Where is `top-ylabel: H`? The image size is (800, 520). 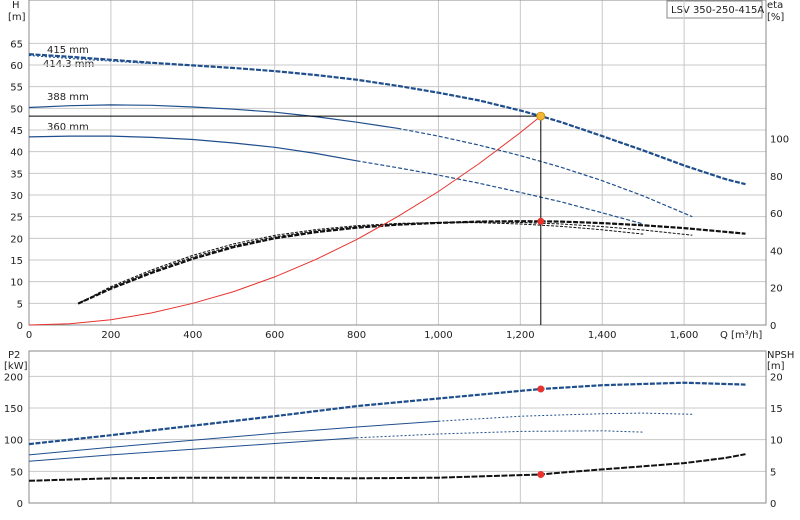 top-ylabel: H is located at coordinates (16, 5).